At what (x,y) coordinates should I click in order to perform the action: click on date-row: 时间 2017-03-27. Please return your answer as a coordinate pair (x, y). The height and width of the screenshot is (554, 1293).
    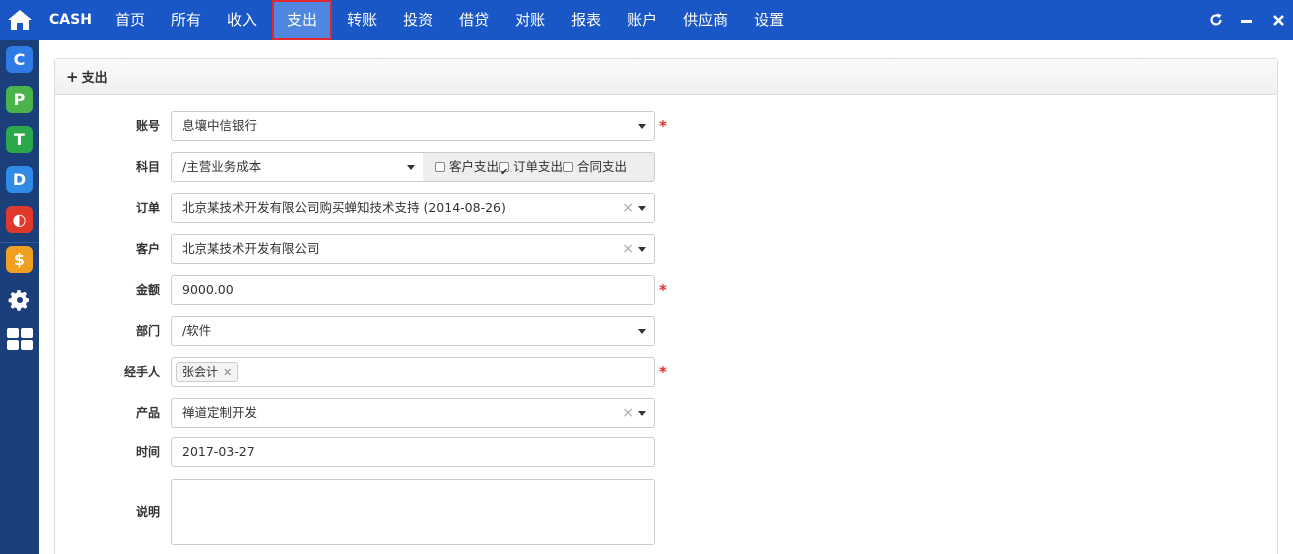
    Looking at the image, I should click on (666, 452).